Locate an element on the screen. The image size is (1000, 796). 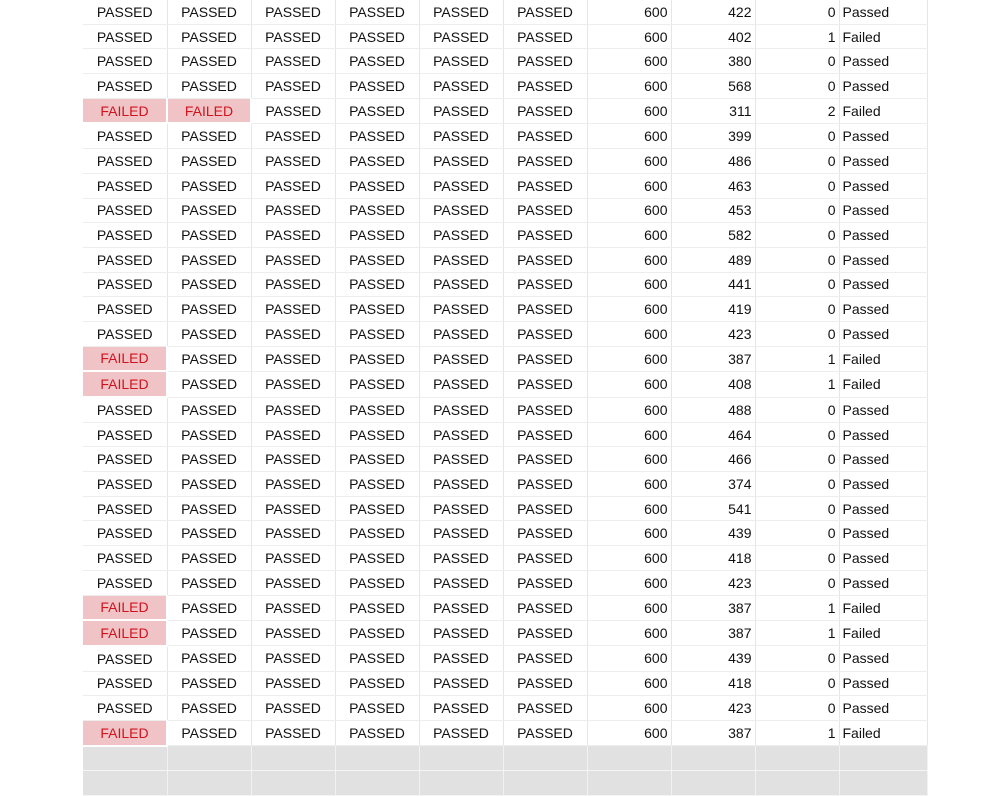
cell-value: 463 is located at coordinates (713, 186).